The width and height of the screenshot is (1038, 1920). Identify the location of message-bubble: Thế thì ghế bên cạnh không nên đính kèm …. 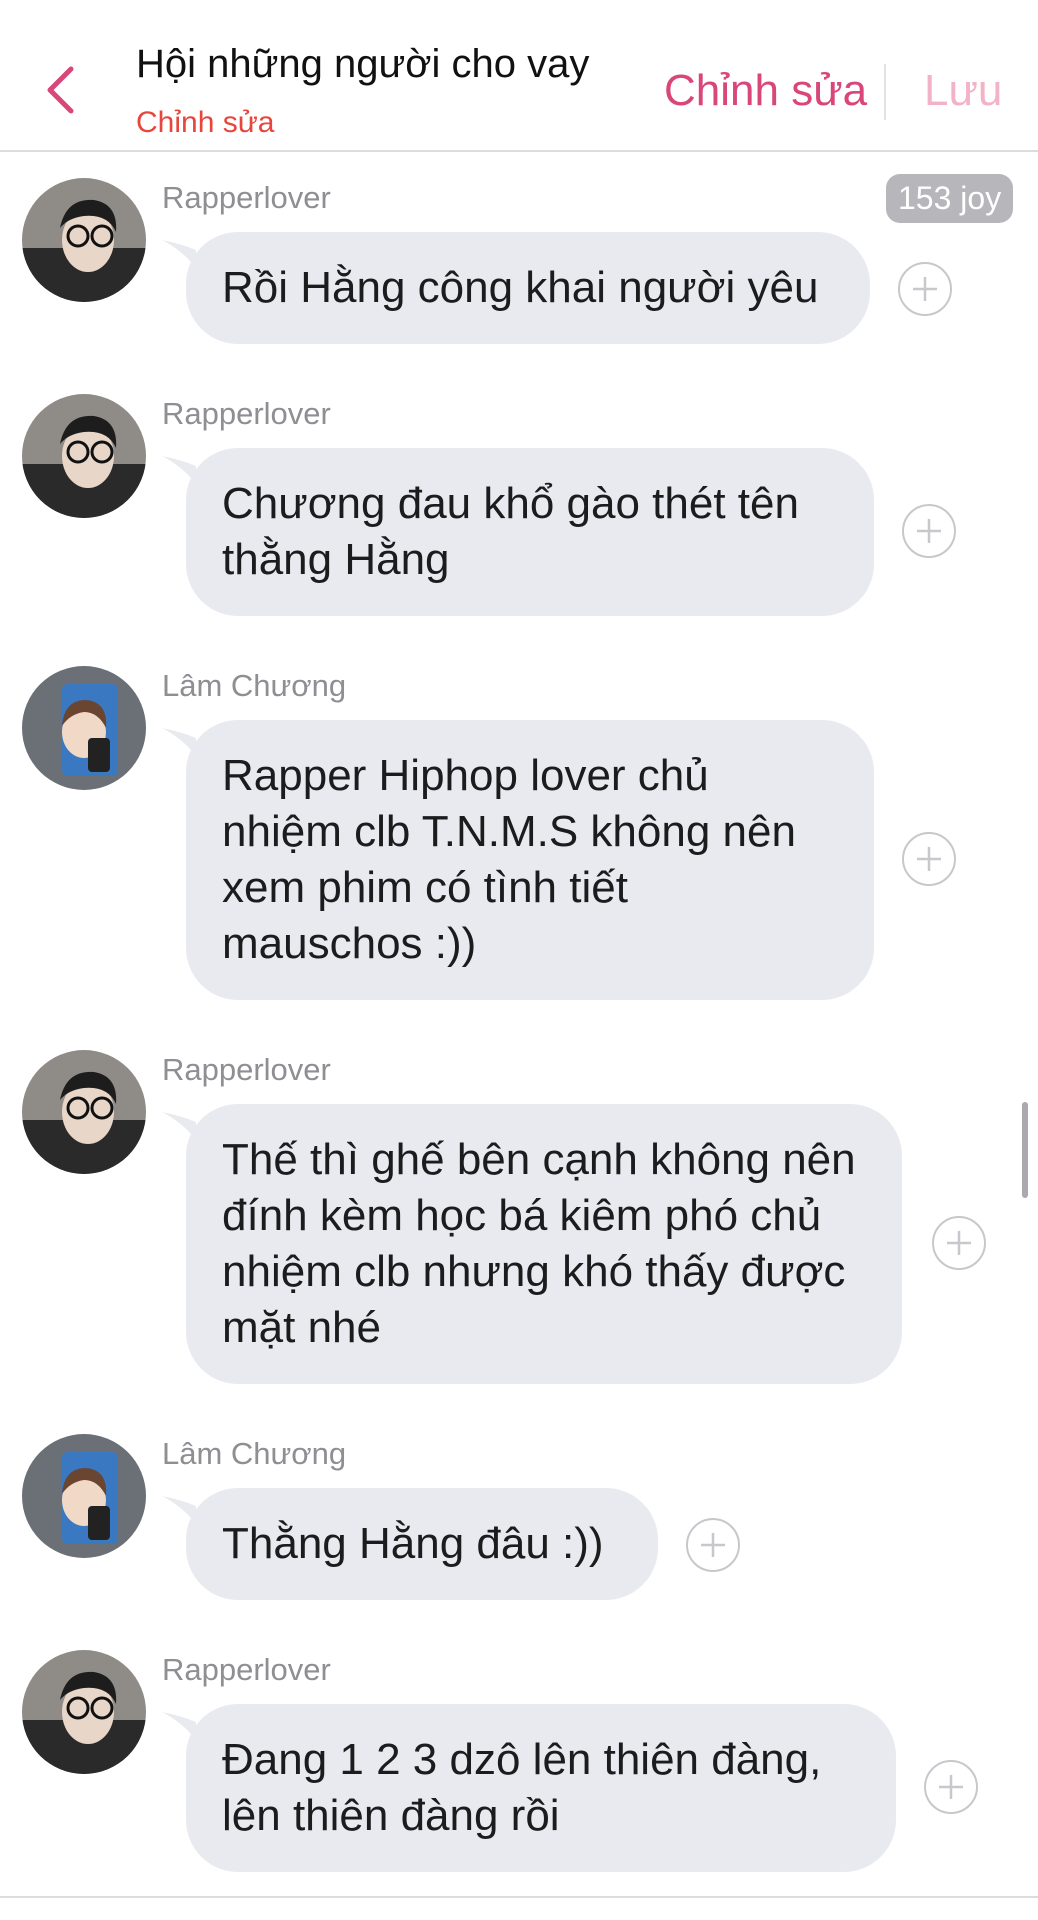
(544, 1244).